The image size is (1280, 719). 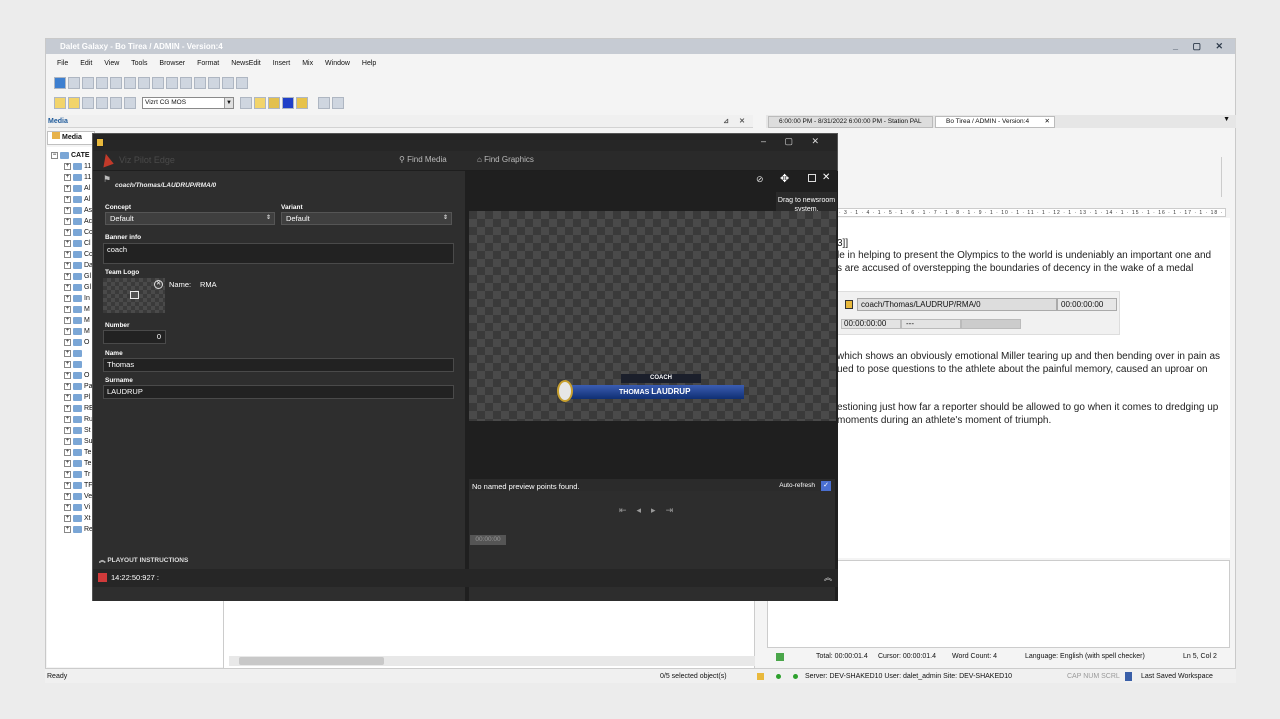 I want to click on archive-icon, so click(x=274, y=103).